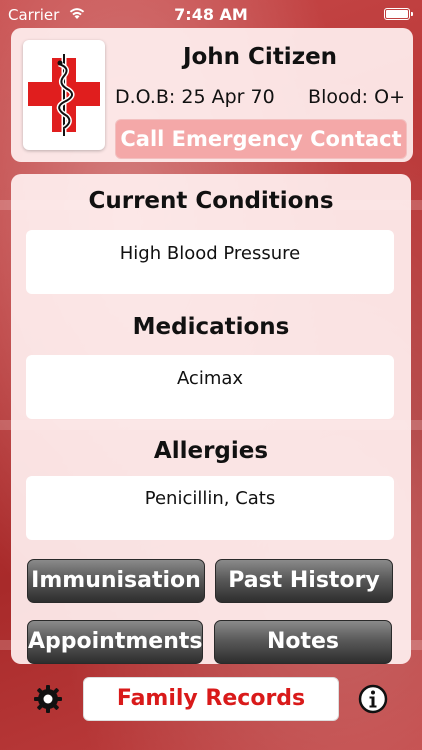 The width and height of the screenshot is (422, 750). Describe the element at coordinates (303, 642) in the screenshot. I see `notes-button: Notes` at that location.